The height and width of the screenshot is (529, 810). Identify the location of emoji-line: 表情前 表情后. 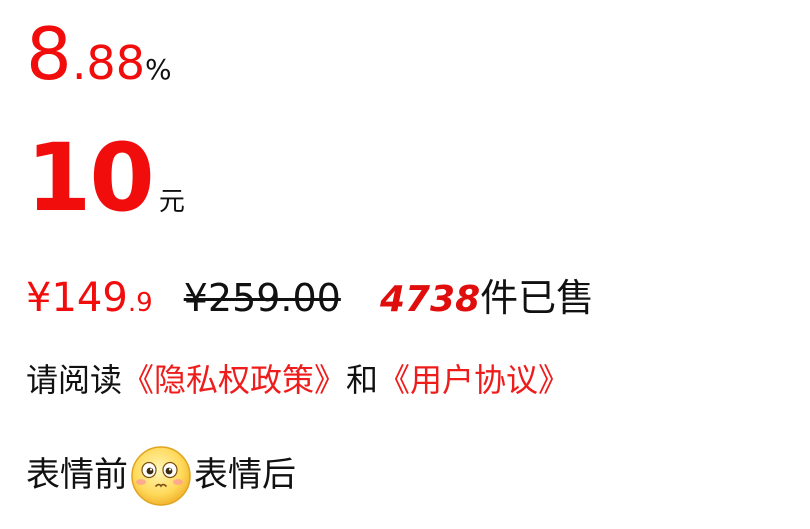
(161, 475).